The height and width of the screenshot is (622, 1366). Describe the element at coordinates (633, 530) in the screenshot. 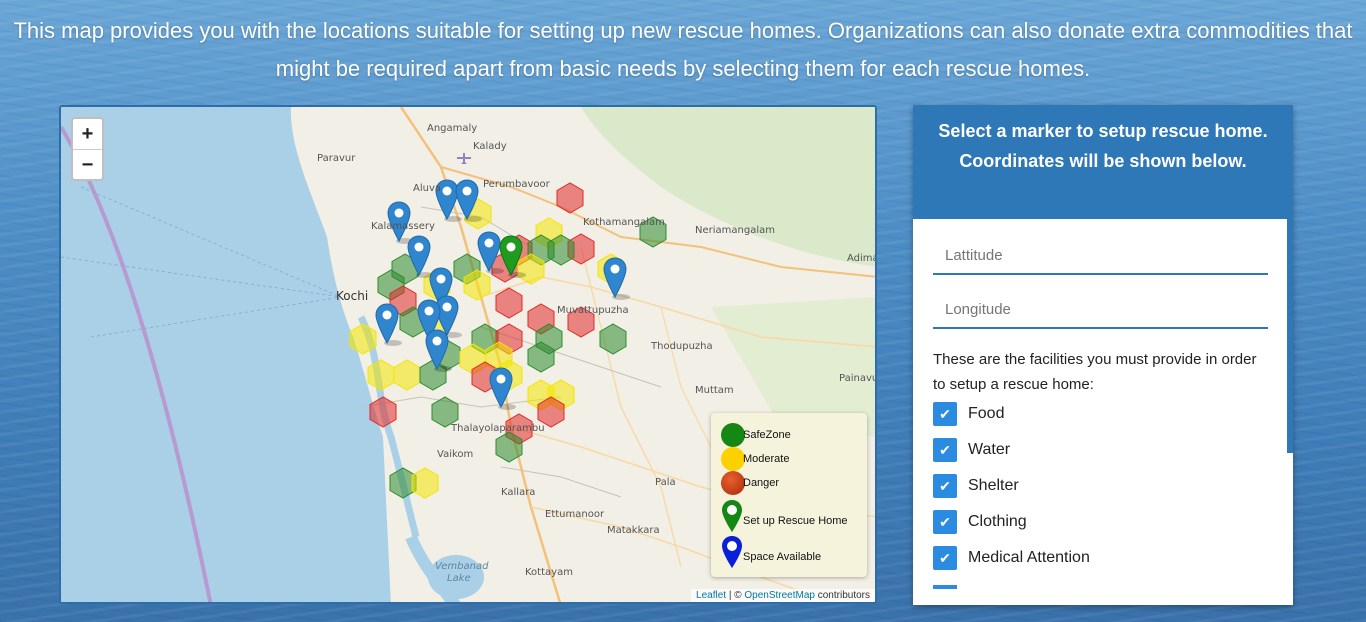

I see `place-label: Matakkara` at that location.